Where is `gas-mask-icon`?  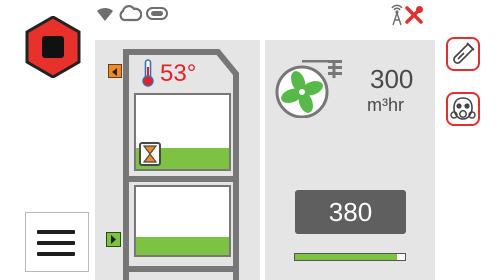 gas-mask-icon is located at coordinates (463, 108).